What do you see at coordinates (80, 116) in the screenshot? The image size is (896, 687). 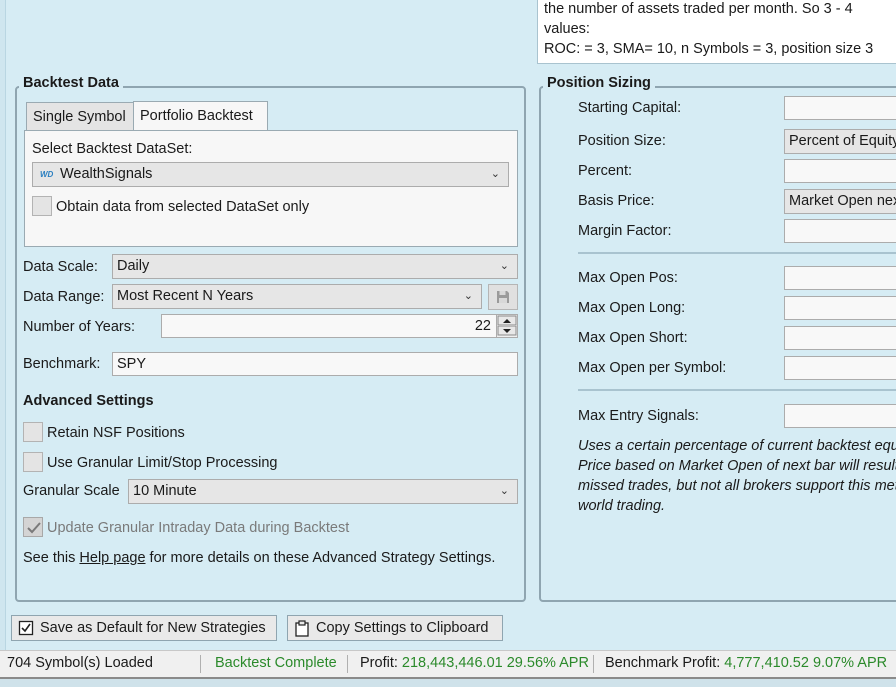 I see `tab-single-symbol: Single Symbol` at bounding box center [80, 116].